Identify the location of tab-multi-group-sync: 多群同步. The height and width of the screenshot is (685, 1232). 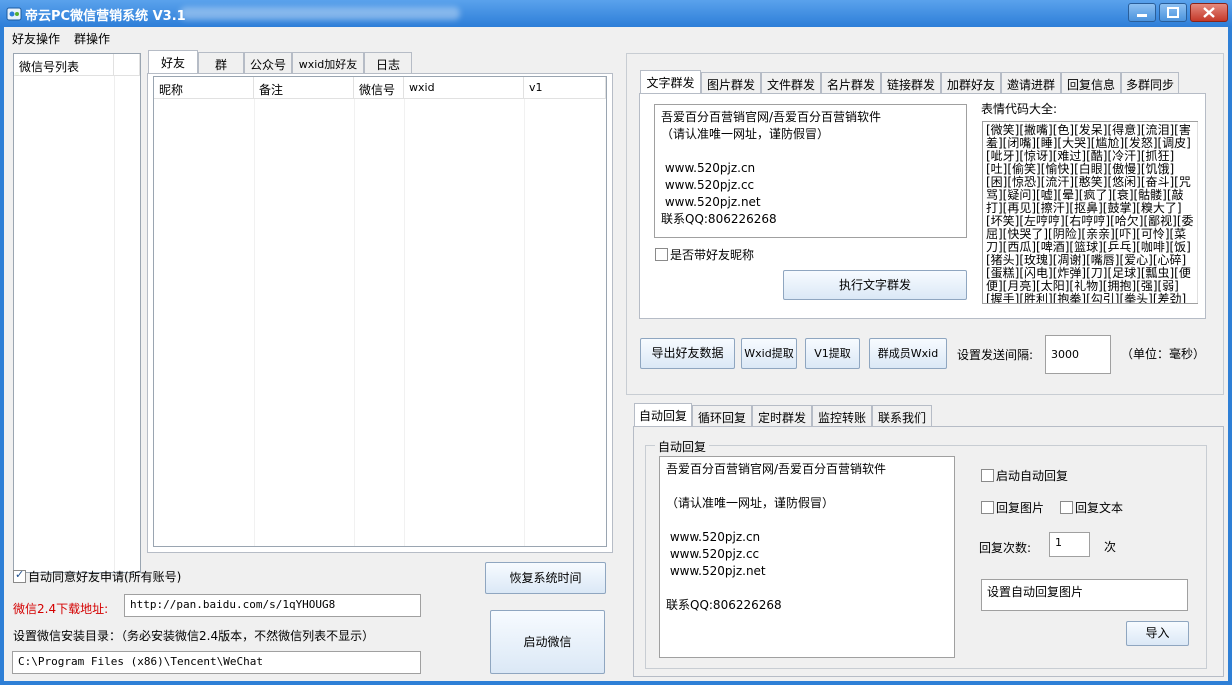
(1150, 82).